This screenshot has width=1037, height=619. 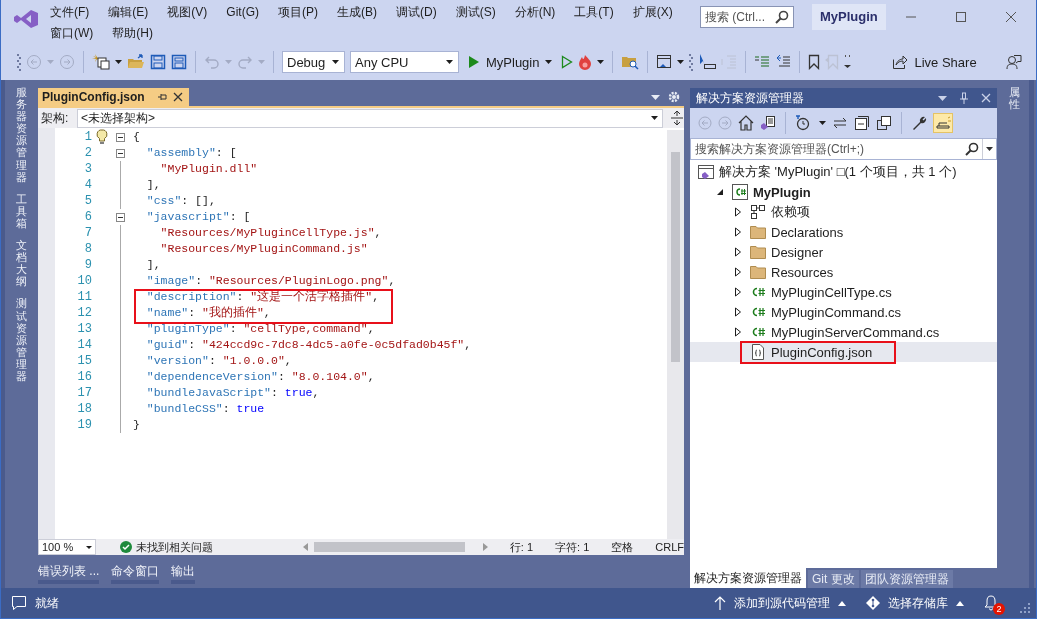 I want to click on menu-item: 窗口(W), so click(x=72, y=33).